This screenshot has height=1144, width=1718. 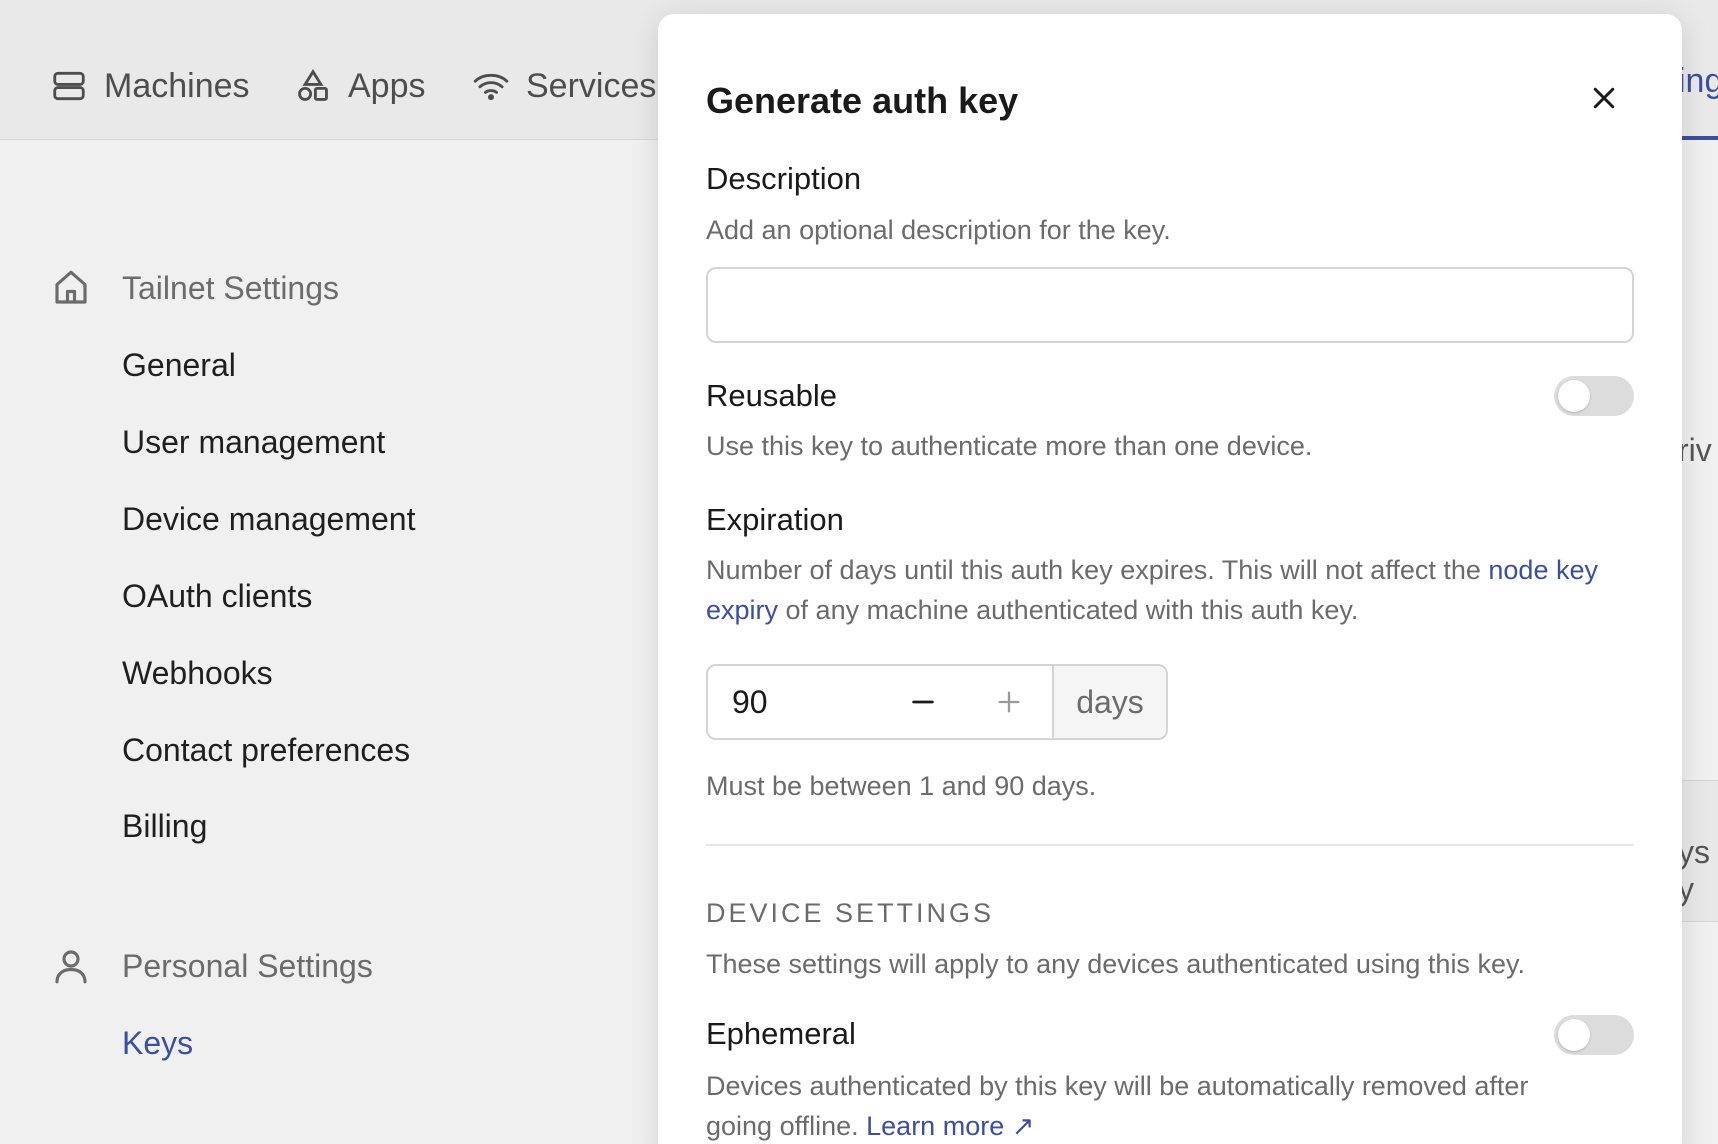 I want to click on nav-services-label: Services, so click(x=591, y=85).